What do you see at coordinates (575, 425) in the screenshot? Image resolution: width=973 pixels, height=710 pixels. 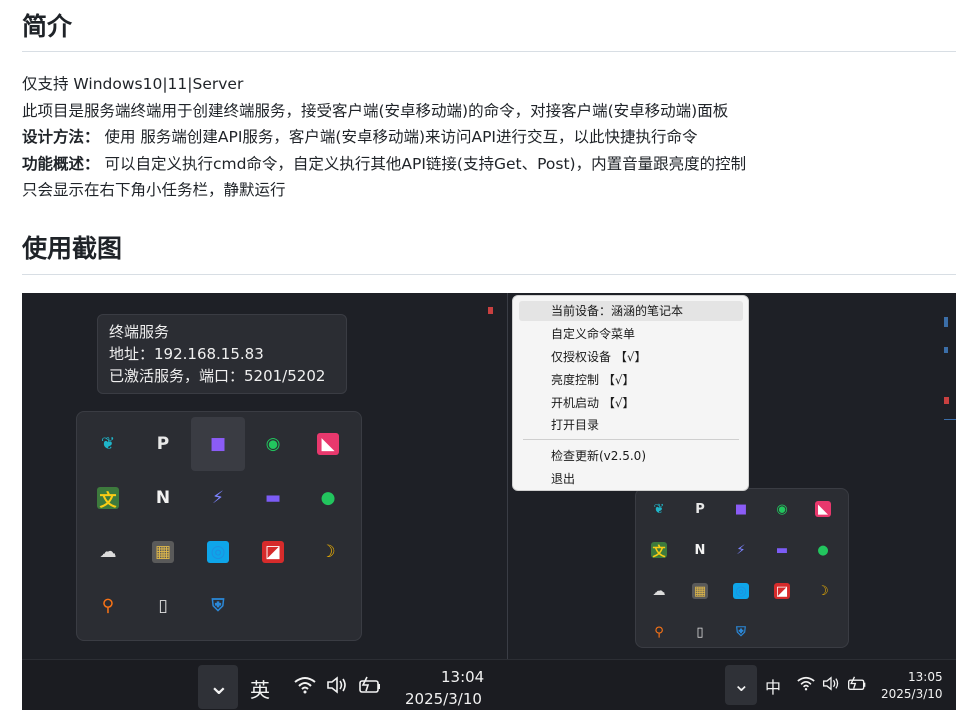 I see `menu-item-open-dir: 打开目录` at bounding box center [575, 425].